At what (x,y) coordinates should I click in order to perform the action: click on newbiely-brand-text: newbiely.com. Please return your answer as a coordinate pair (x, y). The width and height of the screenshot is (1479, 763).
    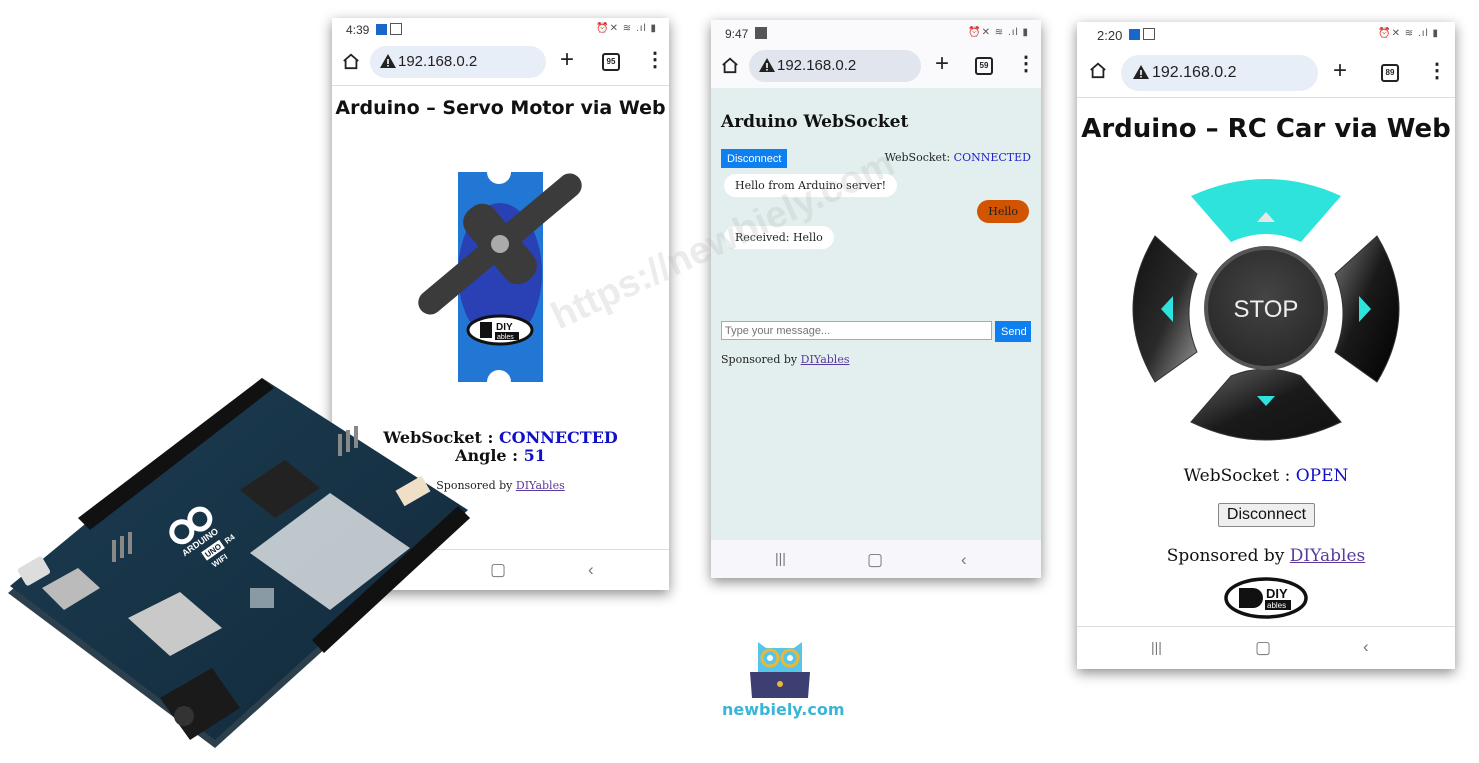
    Looking at the image, I should click on (783, 709).